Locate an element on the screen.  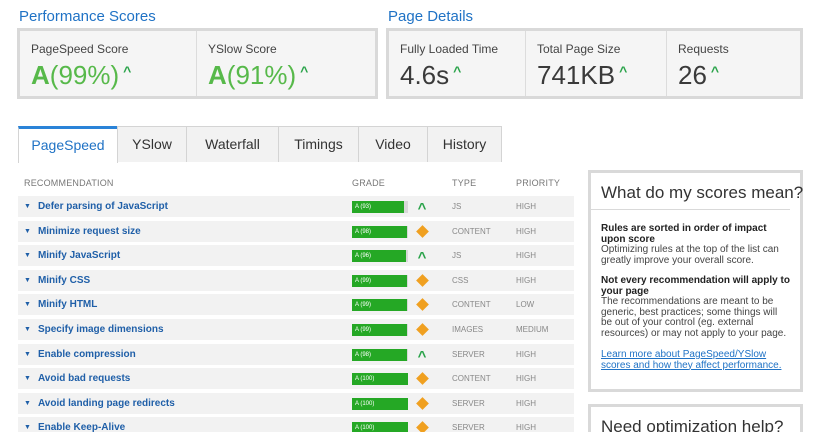
header-grade: GRADE is located at coordinates (369, 183).